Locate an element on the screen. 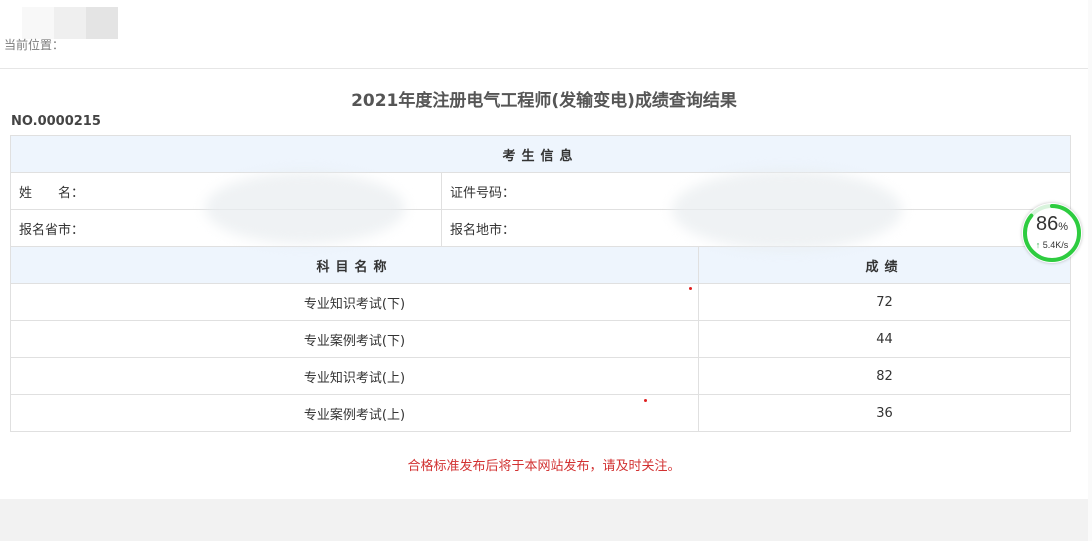  table-row: 专业案例考试(下) 44 is located at coordinates (540, 339).